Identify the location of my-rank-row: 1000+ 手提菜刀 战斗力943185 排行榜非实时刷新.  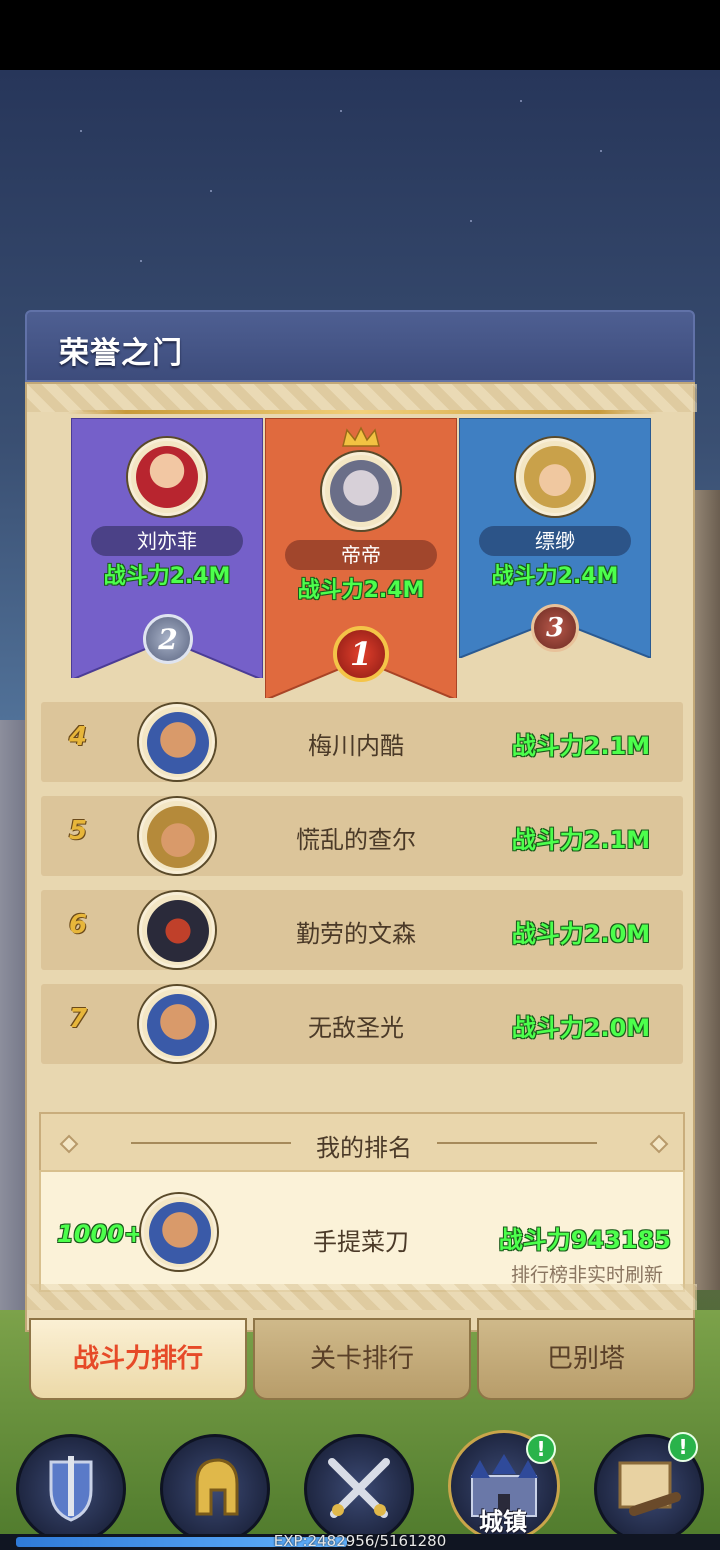
(362, 1231).